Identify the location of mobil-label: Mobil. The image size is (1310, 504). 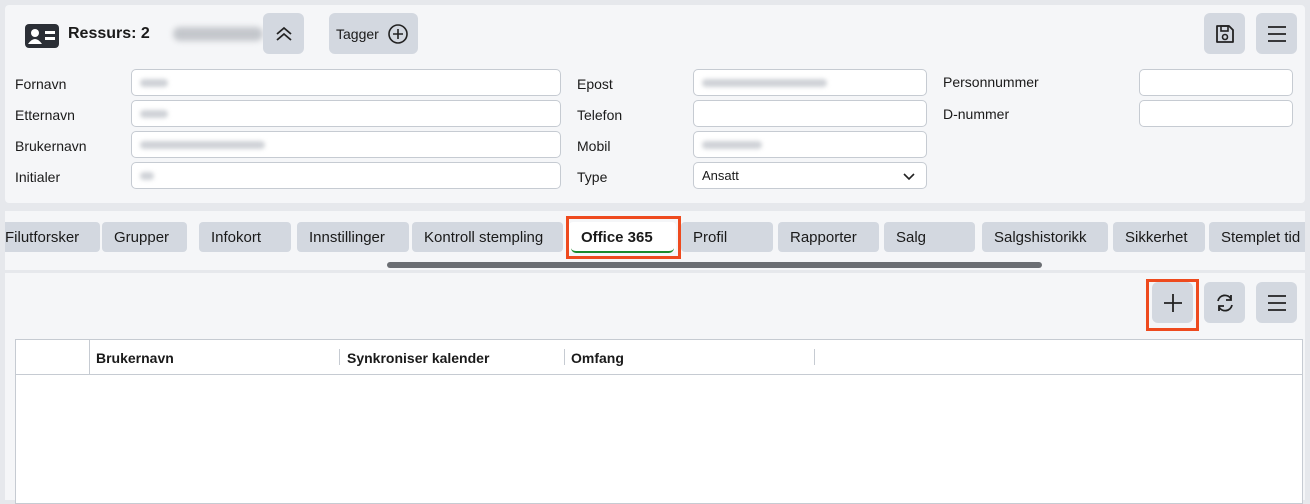
(594, 146).